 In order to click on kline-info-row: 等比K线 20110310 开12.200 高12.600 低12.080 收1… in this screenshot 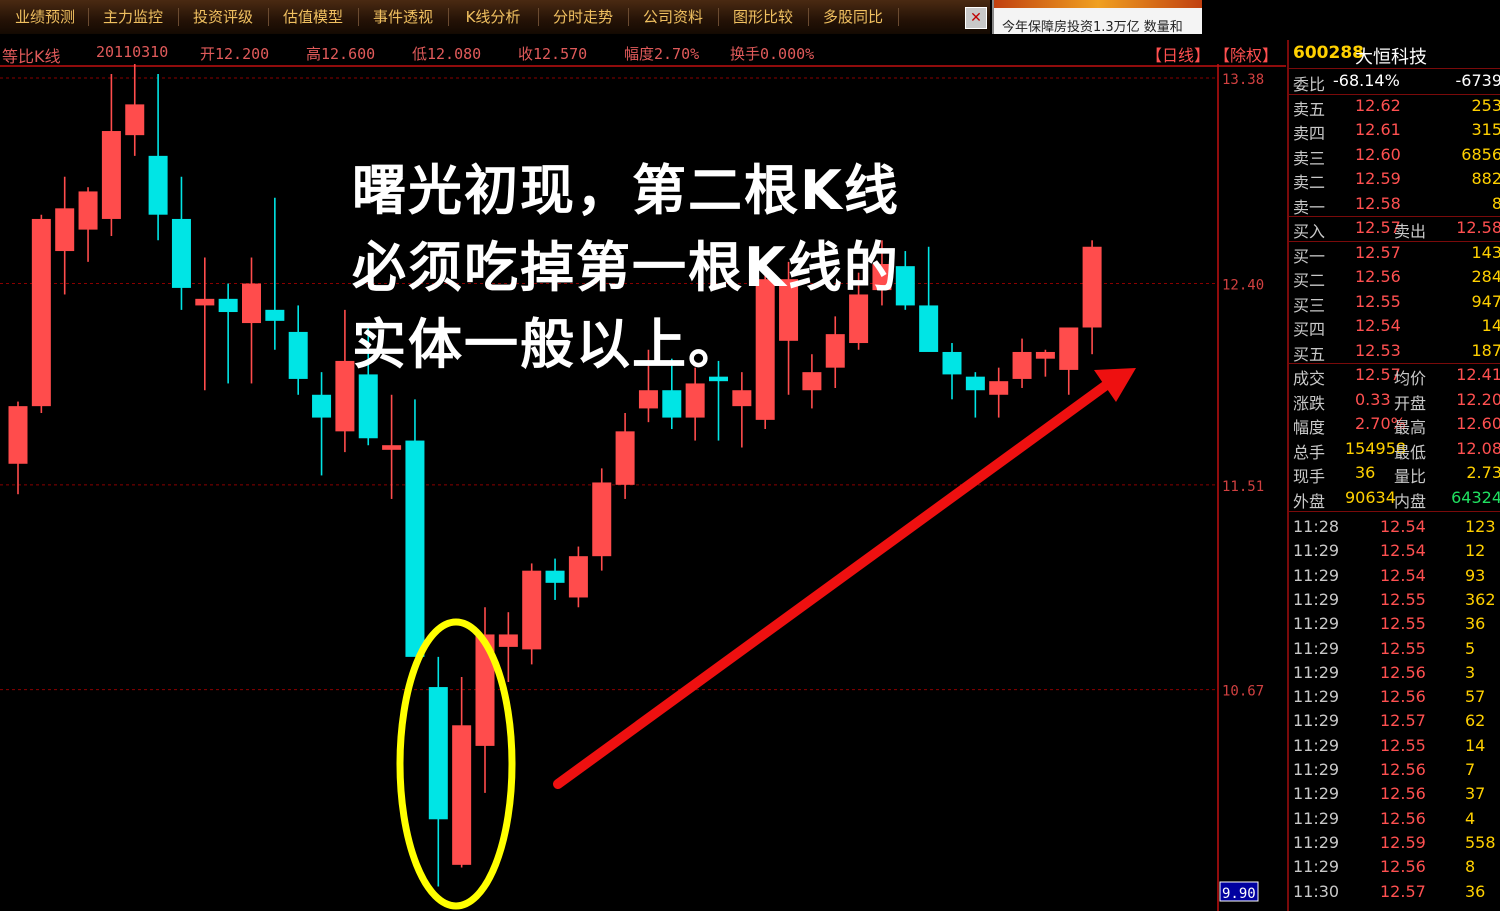, I will do `click(643, 53)`.